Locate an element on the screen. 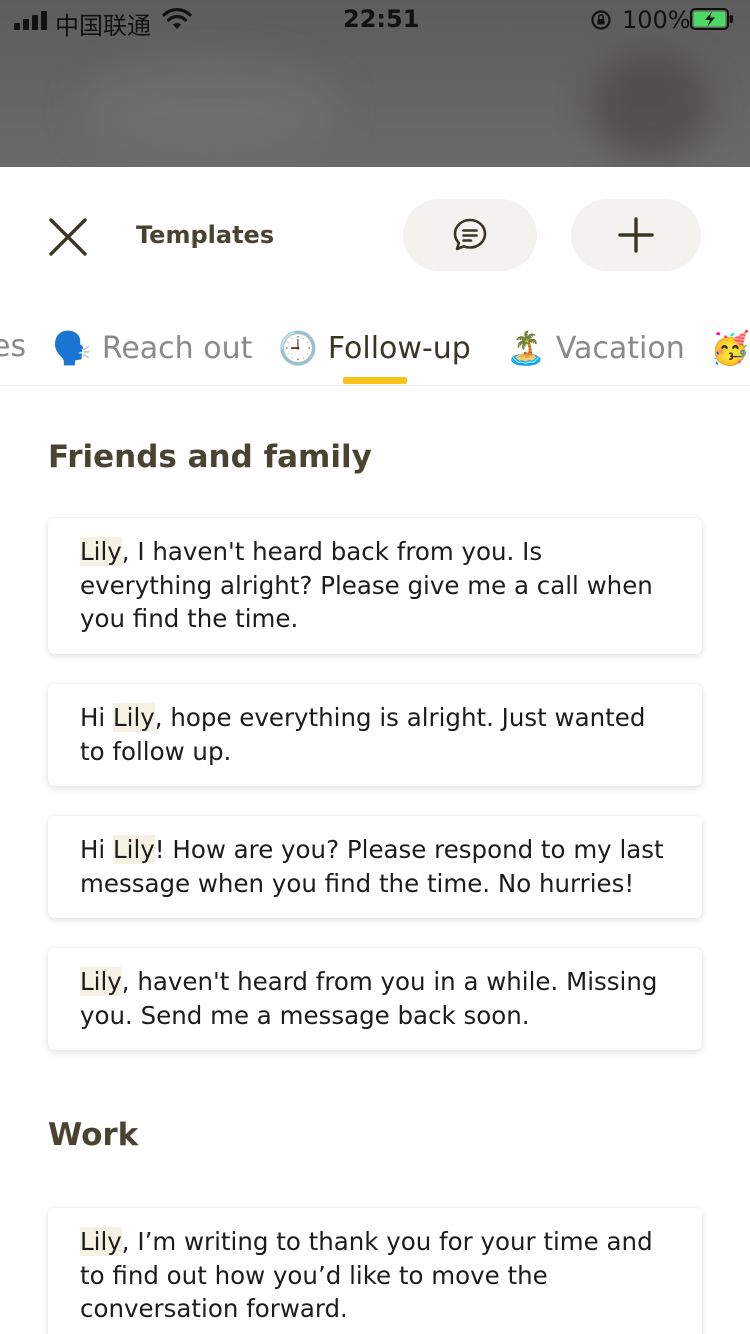  chat-button is located at coordinates (470, 235).